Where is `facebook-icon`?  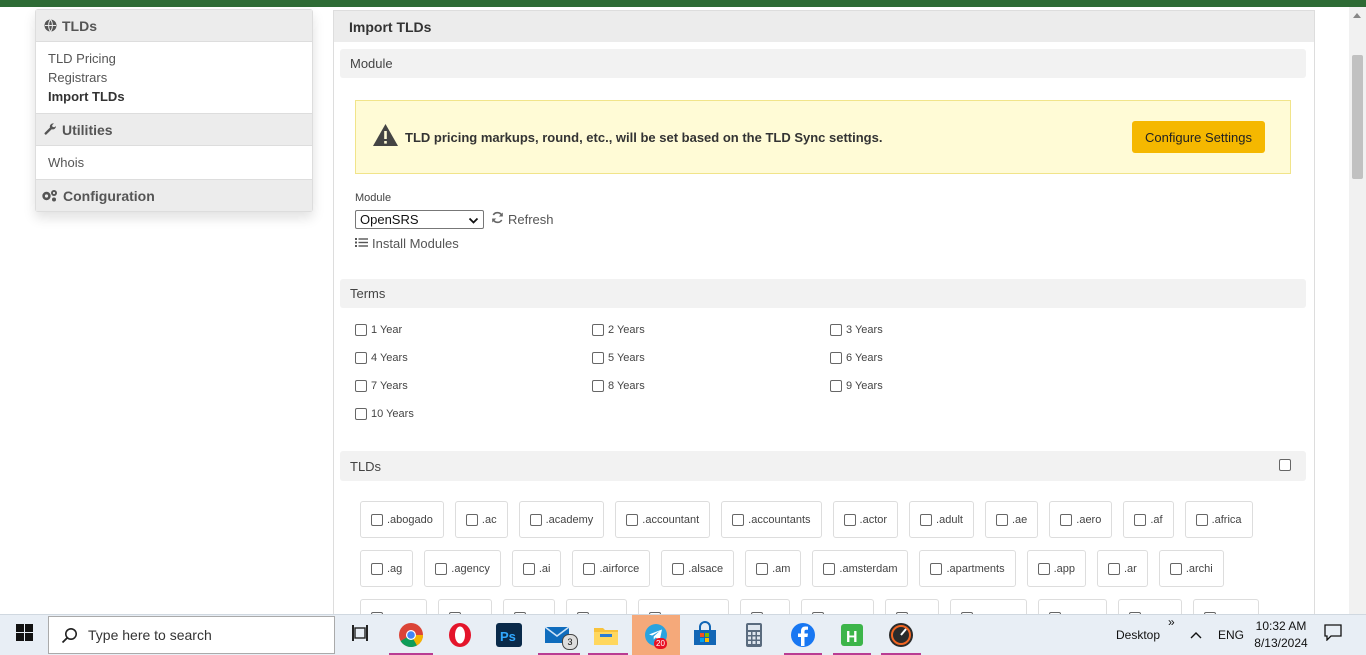
facebook-icon is located at coordinates (803, 635).